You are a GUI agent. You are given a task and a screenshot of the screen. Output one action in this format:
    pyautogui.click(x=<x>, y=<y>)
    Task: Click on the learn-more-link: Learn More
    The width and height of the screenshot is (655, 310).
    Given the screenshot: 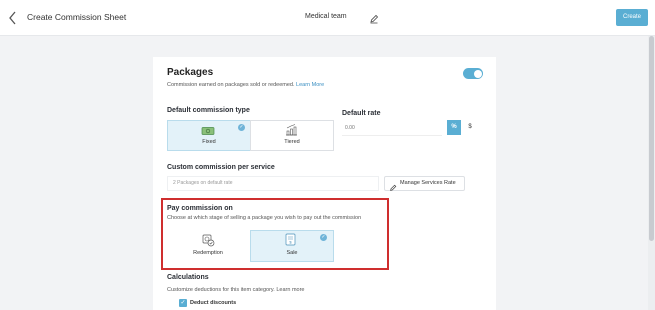 What is the action you would take?
    pyautogui.click(x=310, y=85)
    